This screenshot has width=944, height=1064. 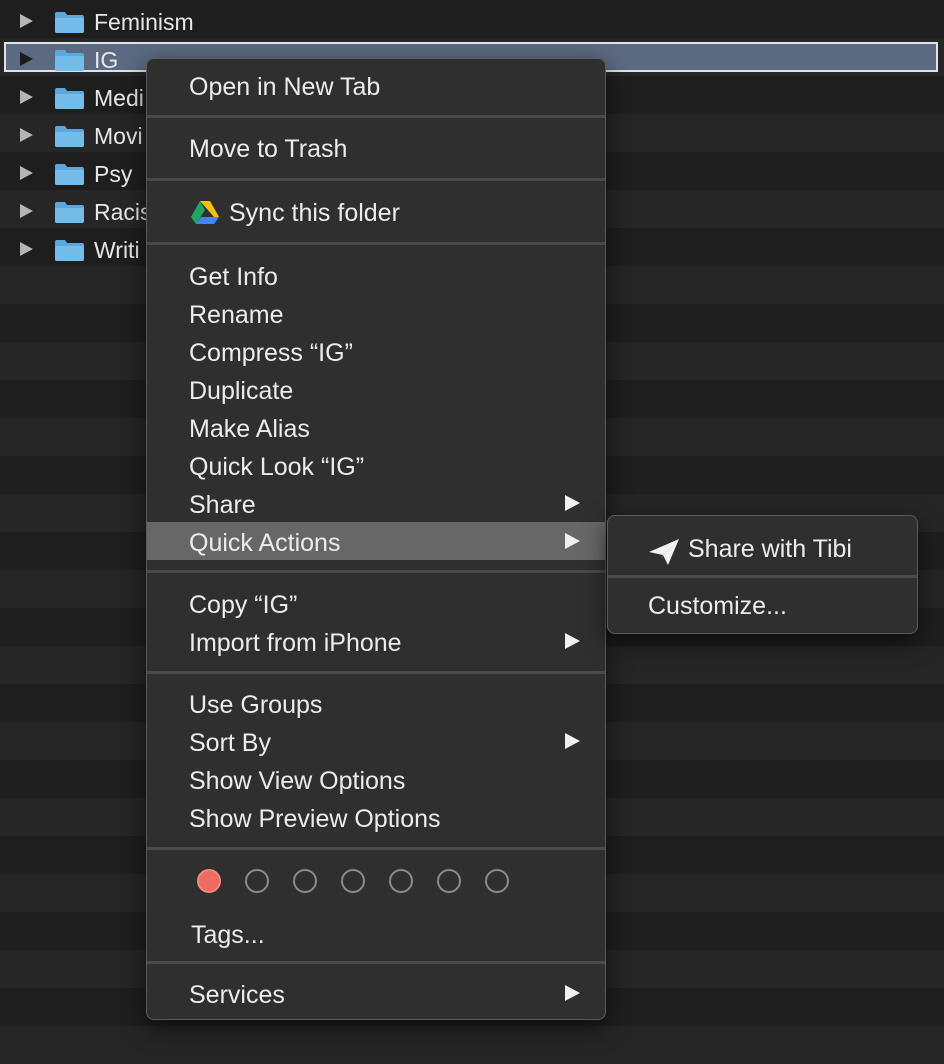 I want to click on menu-item-open-in-new-tab: Open in New Tab, so click(x=376, y=85).